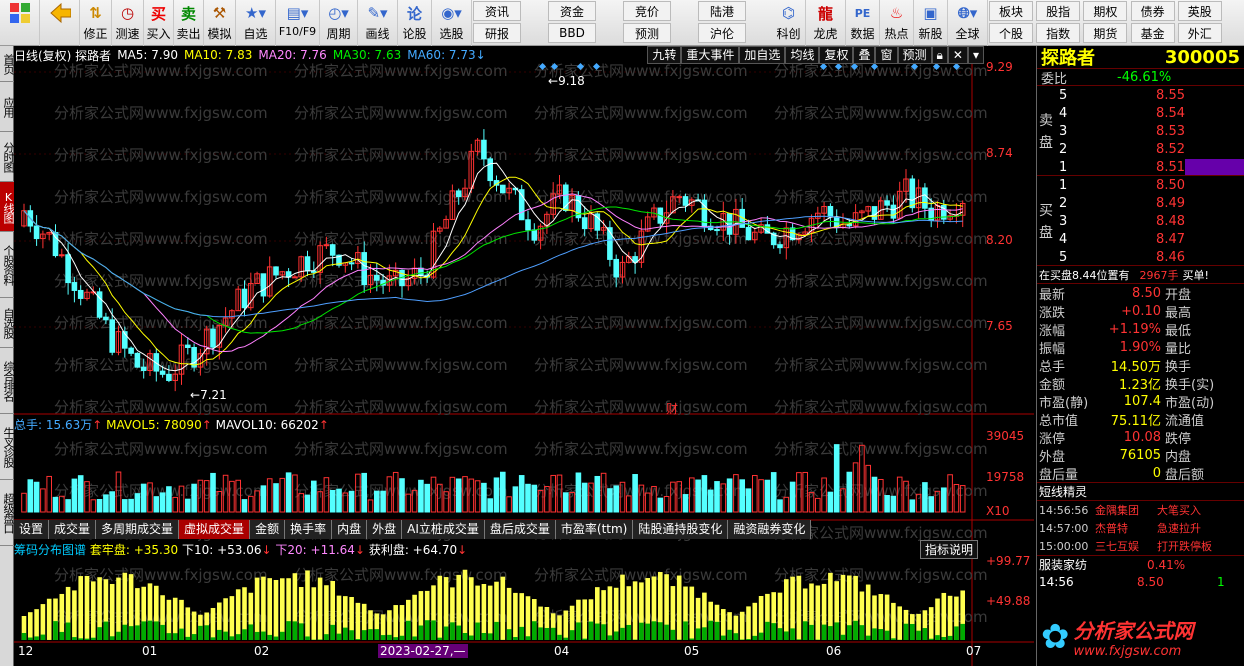 The height and width of the screenshot is (666, 1244). I want to click on buy-row: 2 8.49, so click(1151, 203).